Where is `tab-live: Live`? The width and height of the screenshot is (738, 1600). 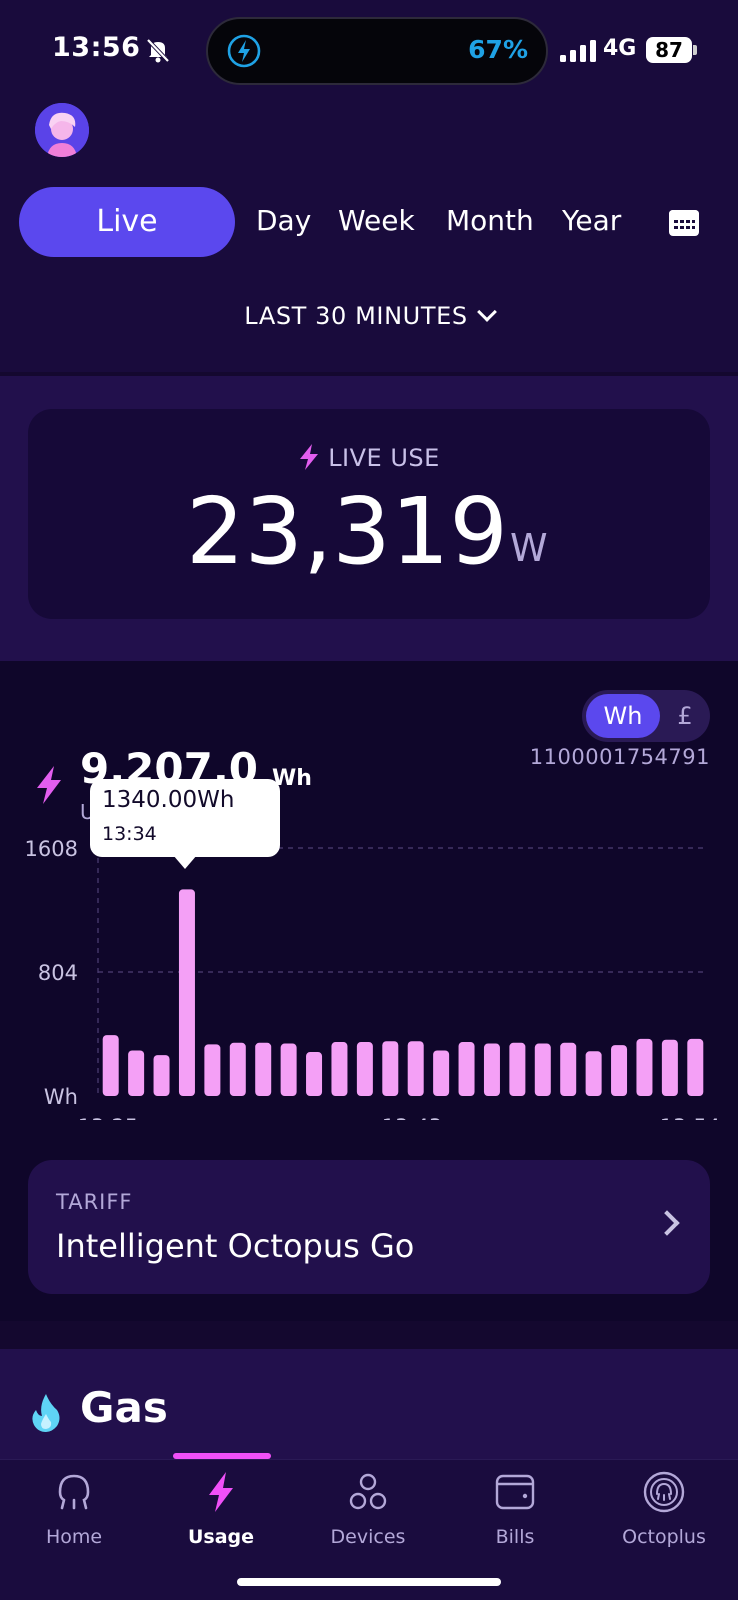
tab-live: Live is located at coordinates (127, 222).